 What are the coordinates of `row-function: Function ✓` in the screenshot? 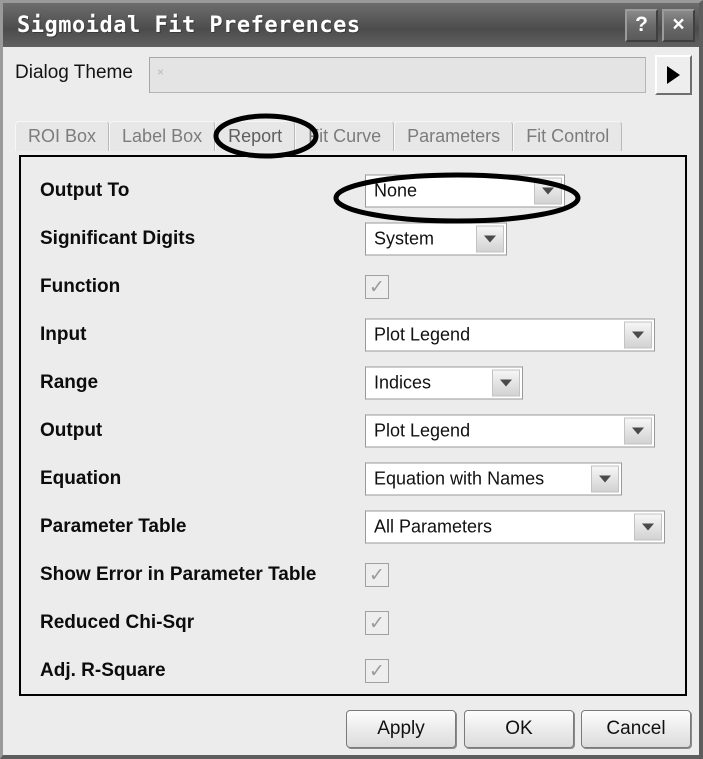 It's located at (353, 287).